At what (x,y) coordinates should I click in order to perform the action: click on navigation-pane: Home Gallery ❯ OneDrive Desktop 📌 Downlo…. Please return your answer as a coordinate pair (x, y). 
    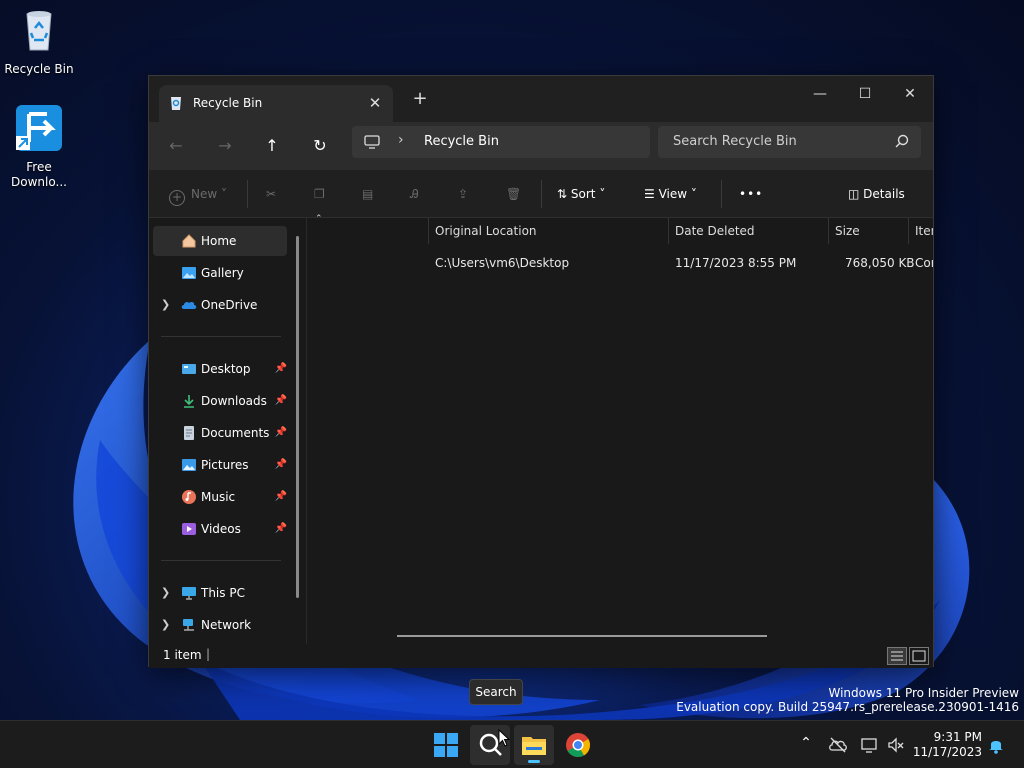
    Looking at the image, I should click on (228, 431).